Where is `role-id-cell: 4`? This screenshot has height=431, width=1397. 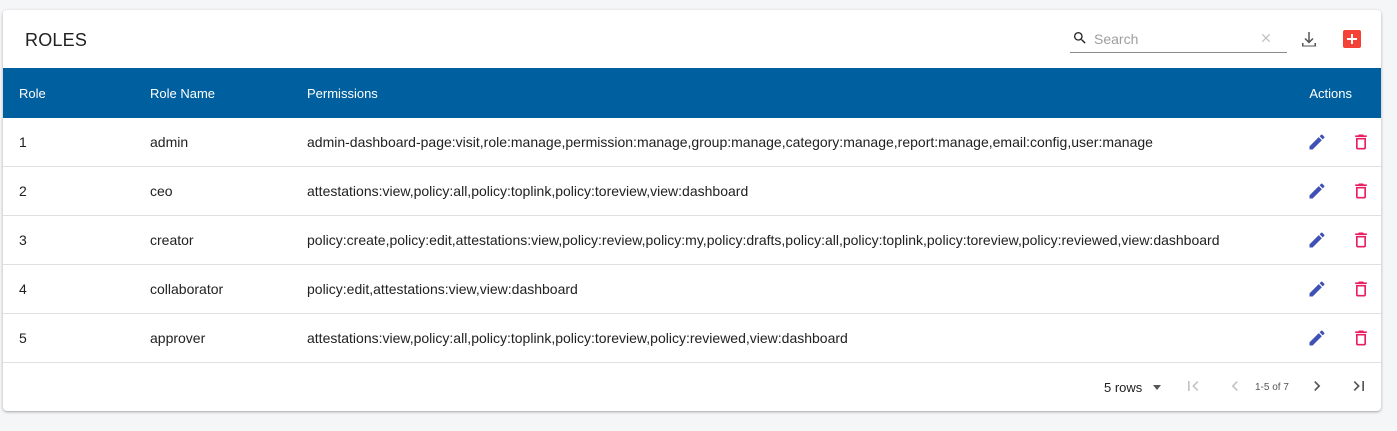
role-id-cell: 4 is located at coordinates (76, 289).